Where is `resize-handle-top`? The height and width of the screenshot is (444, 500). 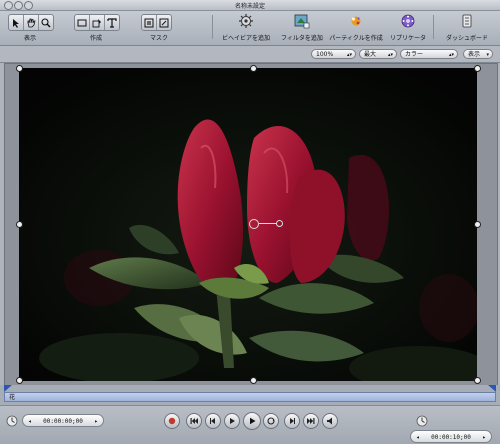
resize-handle-top is located at coordinates (253, 68).